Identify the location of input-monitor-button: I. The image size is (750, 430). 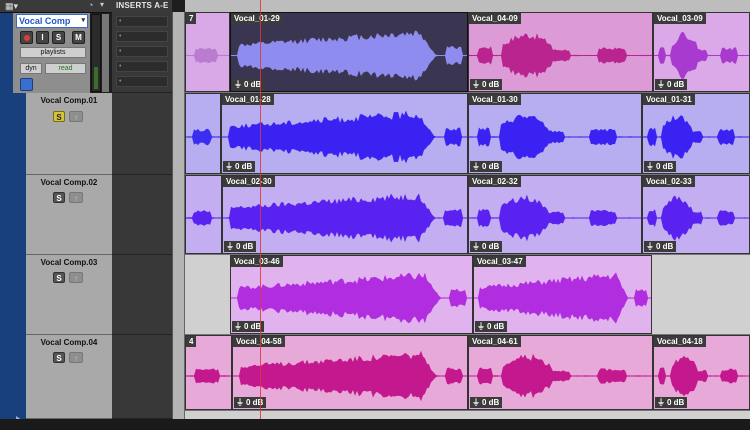
(42, 37).